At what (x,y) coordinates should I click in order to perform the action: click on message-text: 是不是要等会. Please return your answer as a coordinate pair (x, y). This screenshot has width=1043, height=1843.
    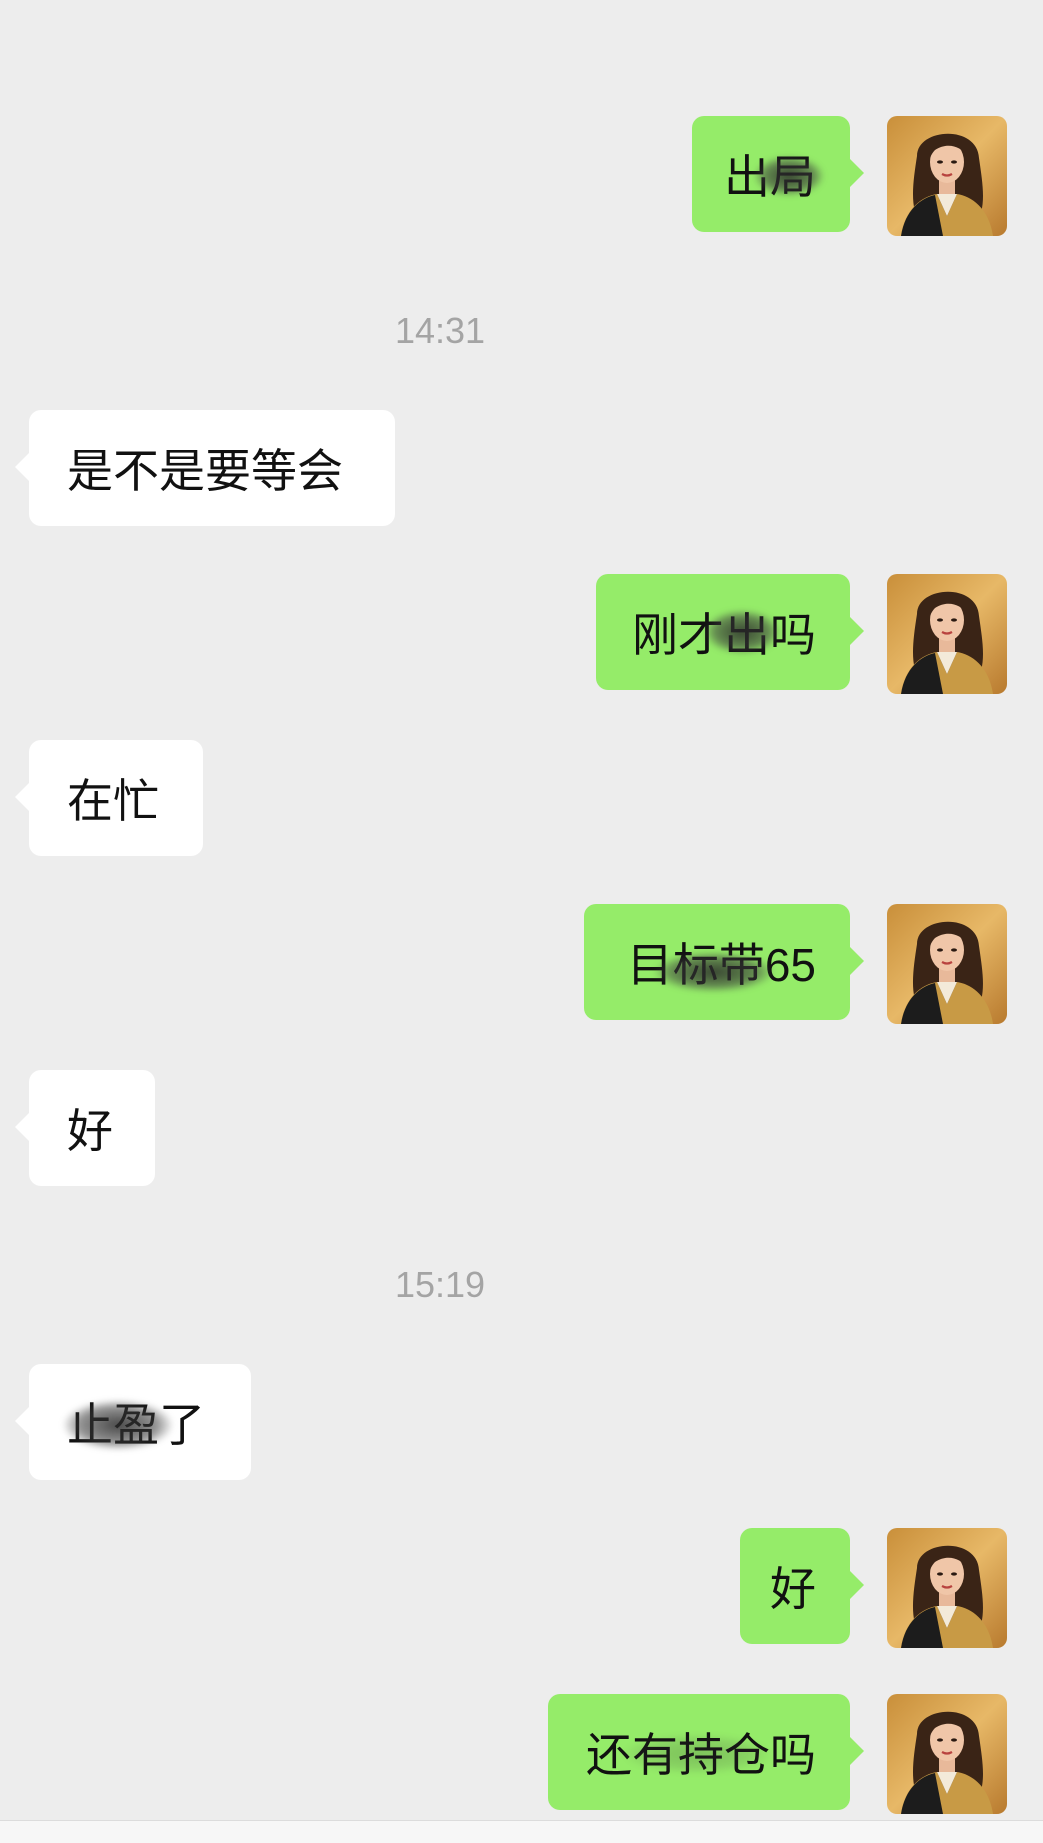
    Looking at the image, I should click on (205, 471).